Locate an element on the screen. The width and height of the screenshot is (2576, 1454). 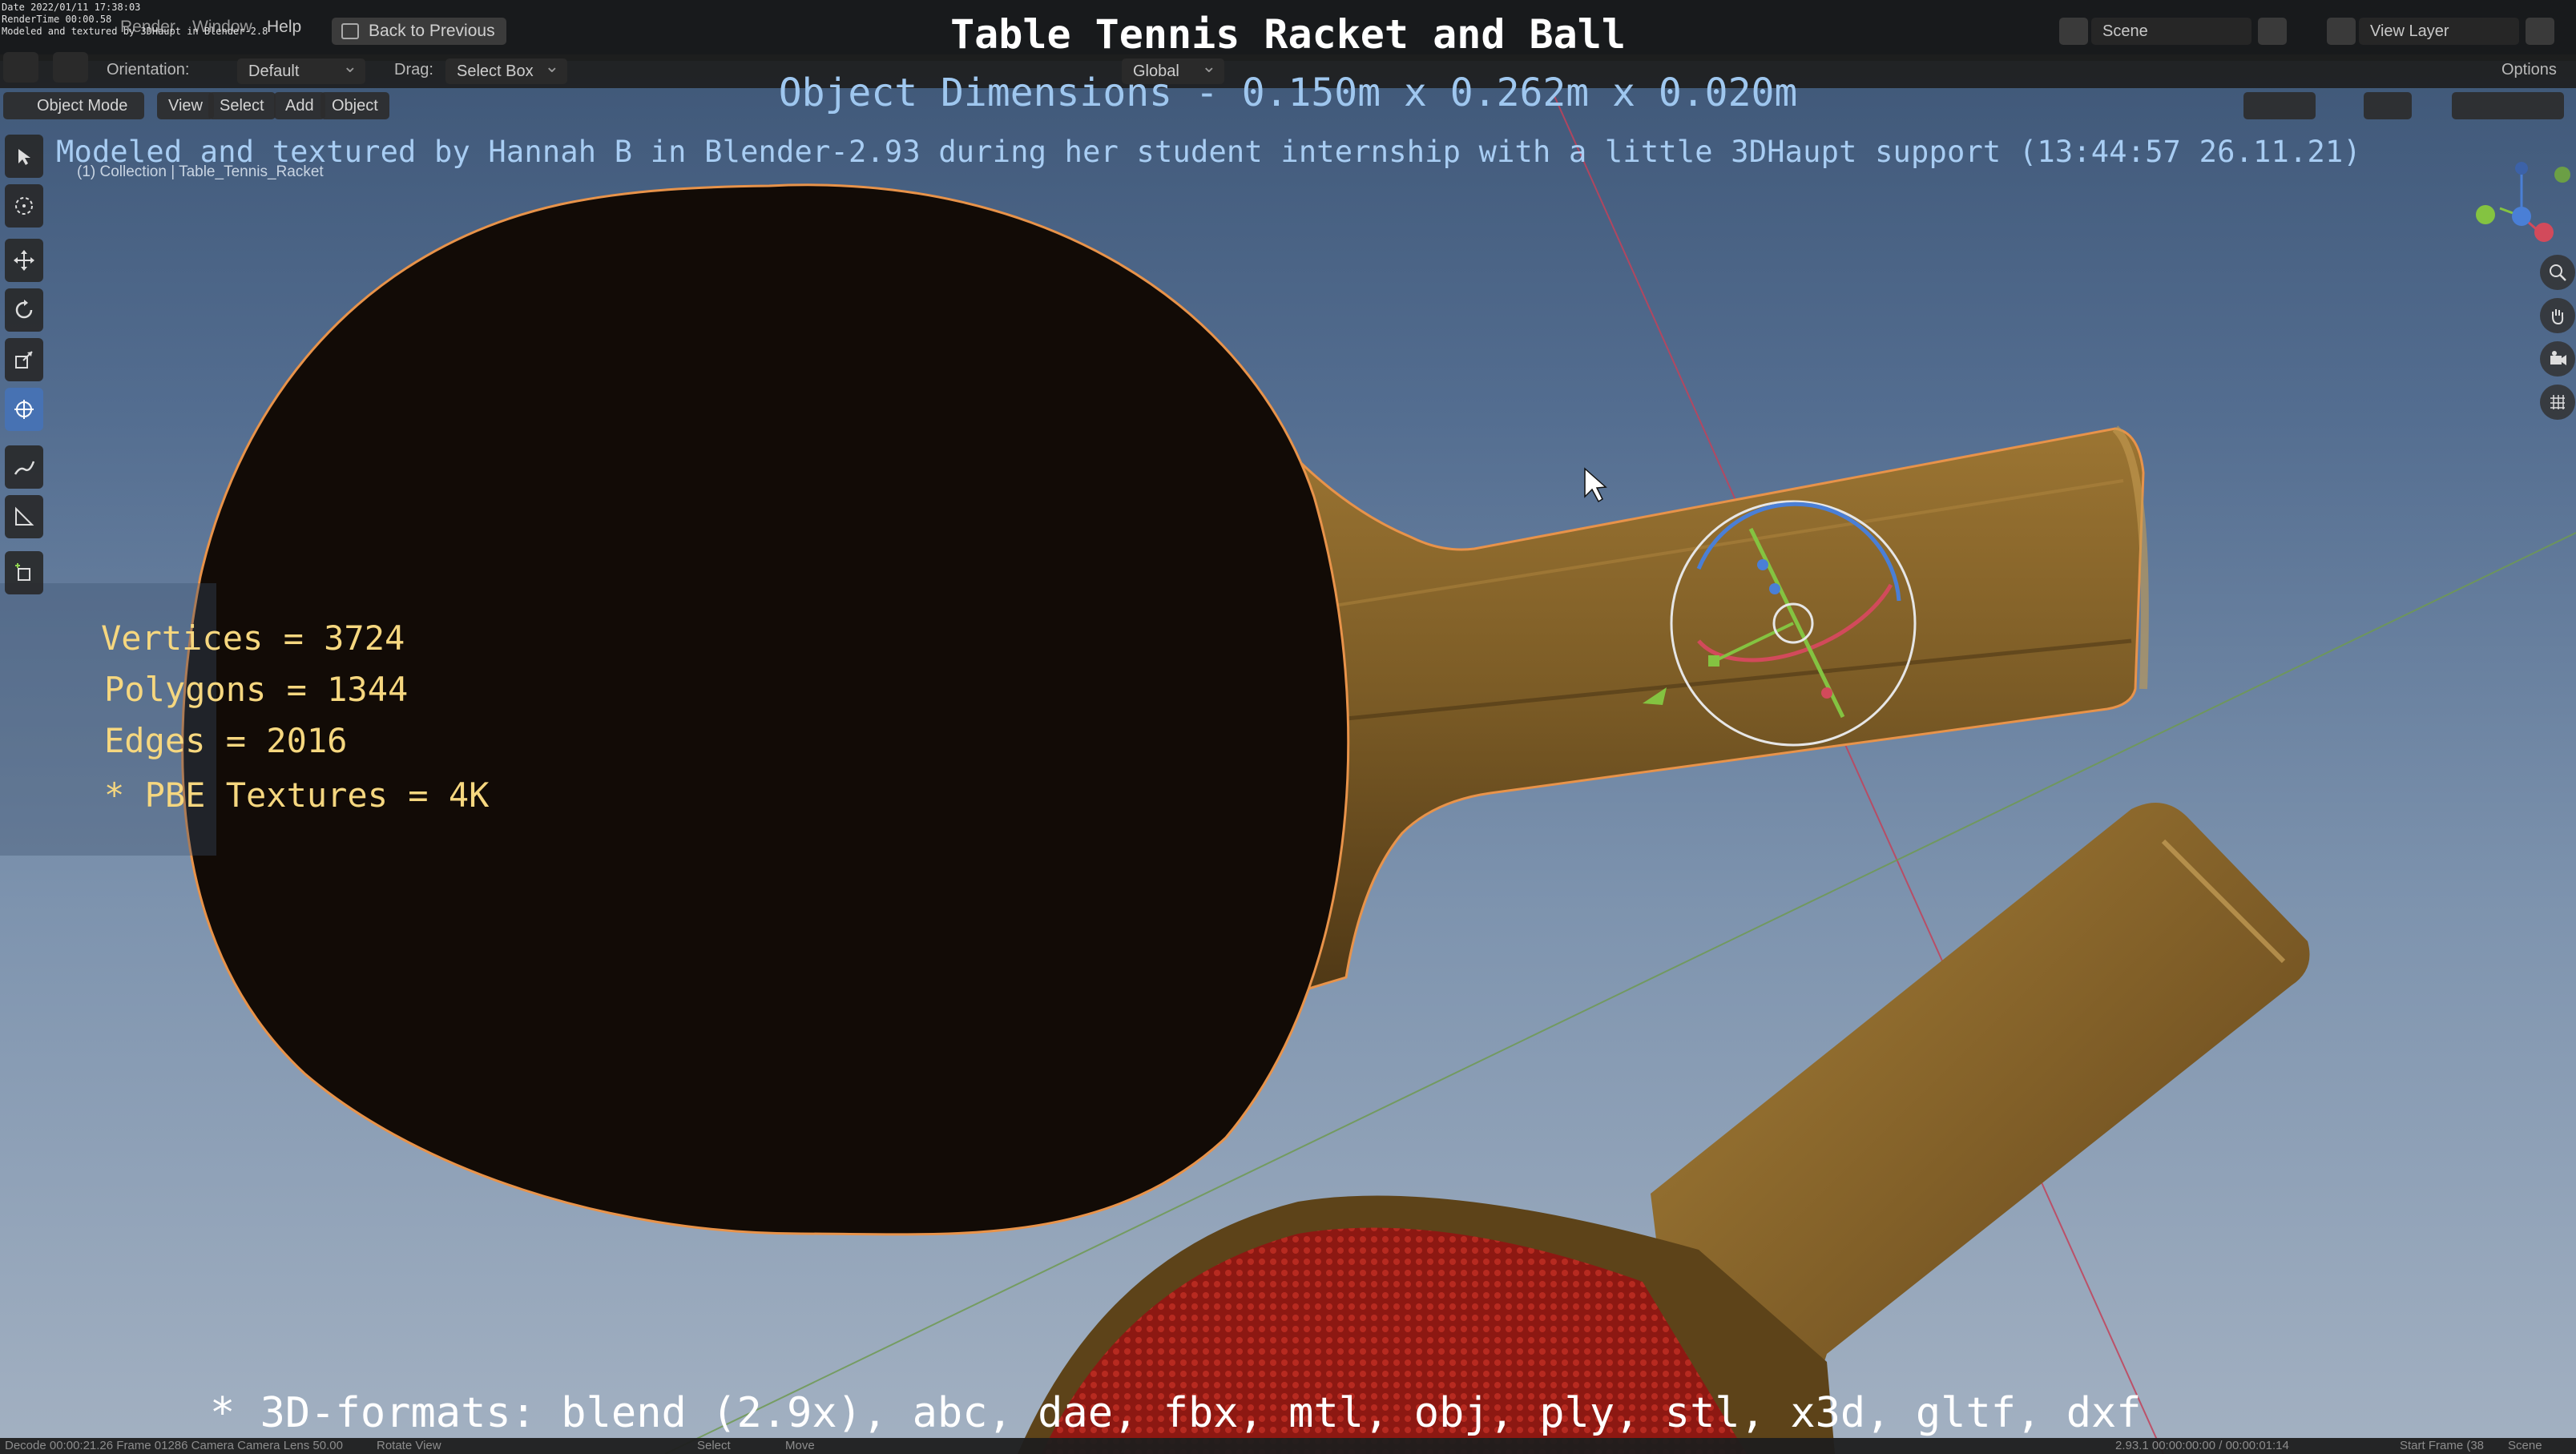
select-box-icon is located at coordinates (24, 157).